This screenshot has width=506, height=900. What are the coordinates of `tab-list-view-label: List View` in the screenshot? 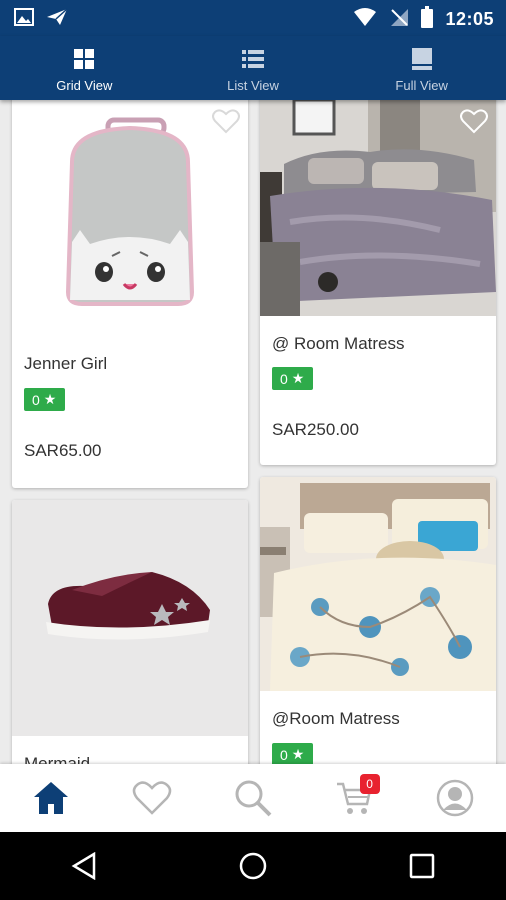 It's located at (253, 85).